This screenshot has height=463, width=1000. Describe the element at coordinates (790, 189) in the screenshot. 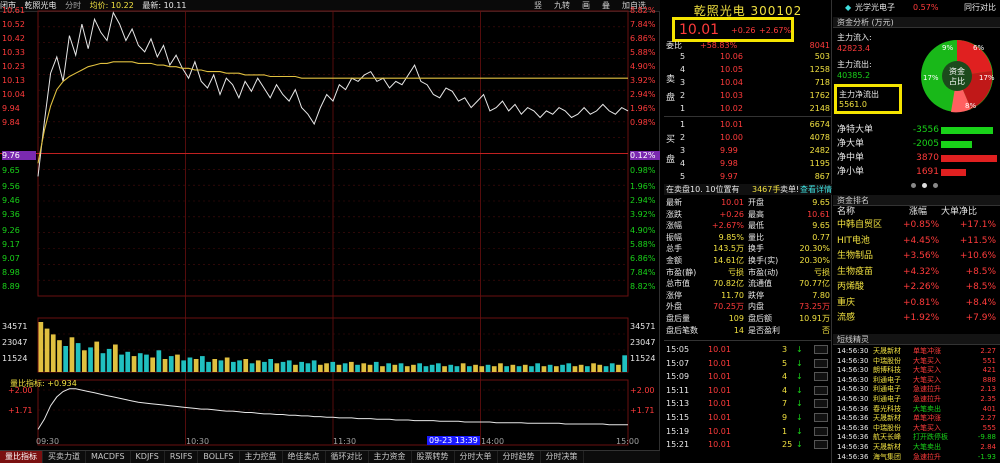

I see `alert-type: 卖单!` at that location.